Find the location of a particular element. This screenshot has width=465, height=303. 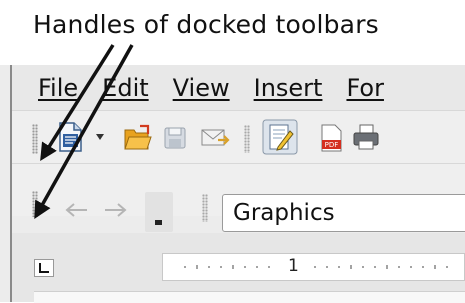

open-folder-icon is located at coordinates (137, 138).